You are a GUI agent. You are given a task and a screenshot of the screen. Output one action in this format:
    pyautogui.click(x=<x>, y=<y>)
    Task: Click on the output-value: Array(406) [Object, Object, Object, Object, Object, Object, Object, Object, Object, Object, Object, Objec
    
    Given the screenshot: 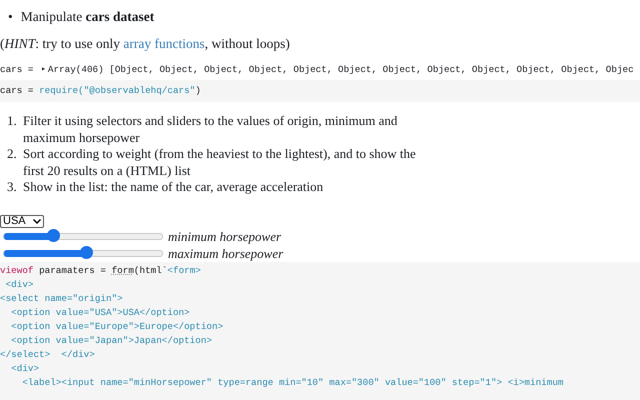 What is the action you would take?
    pyautogui.click(x=341, y=69)
    